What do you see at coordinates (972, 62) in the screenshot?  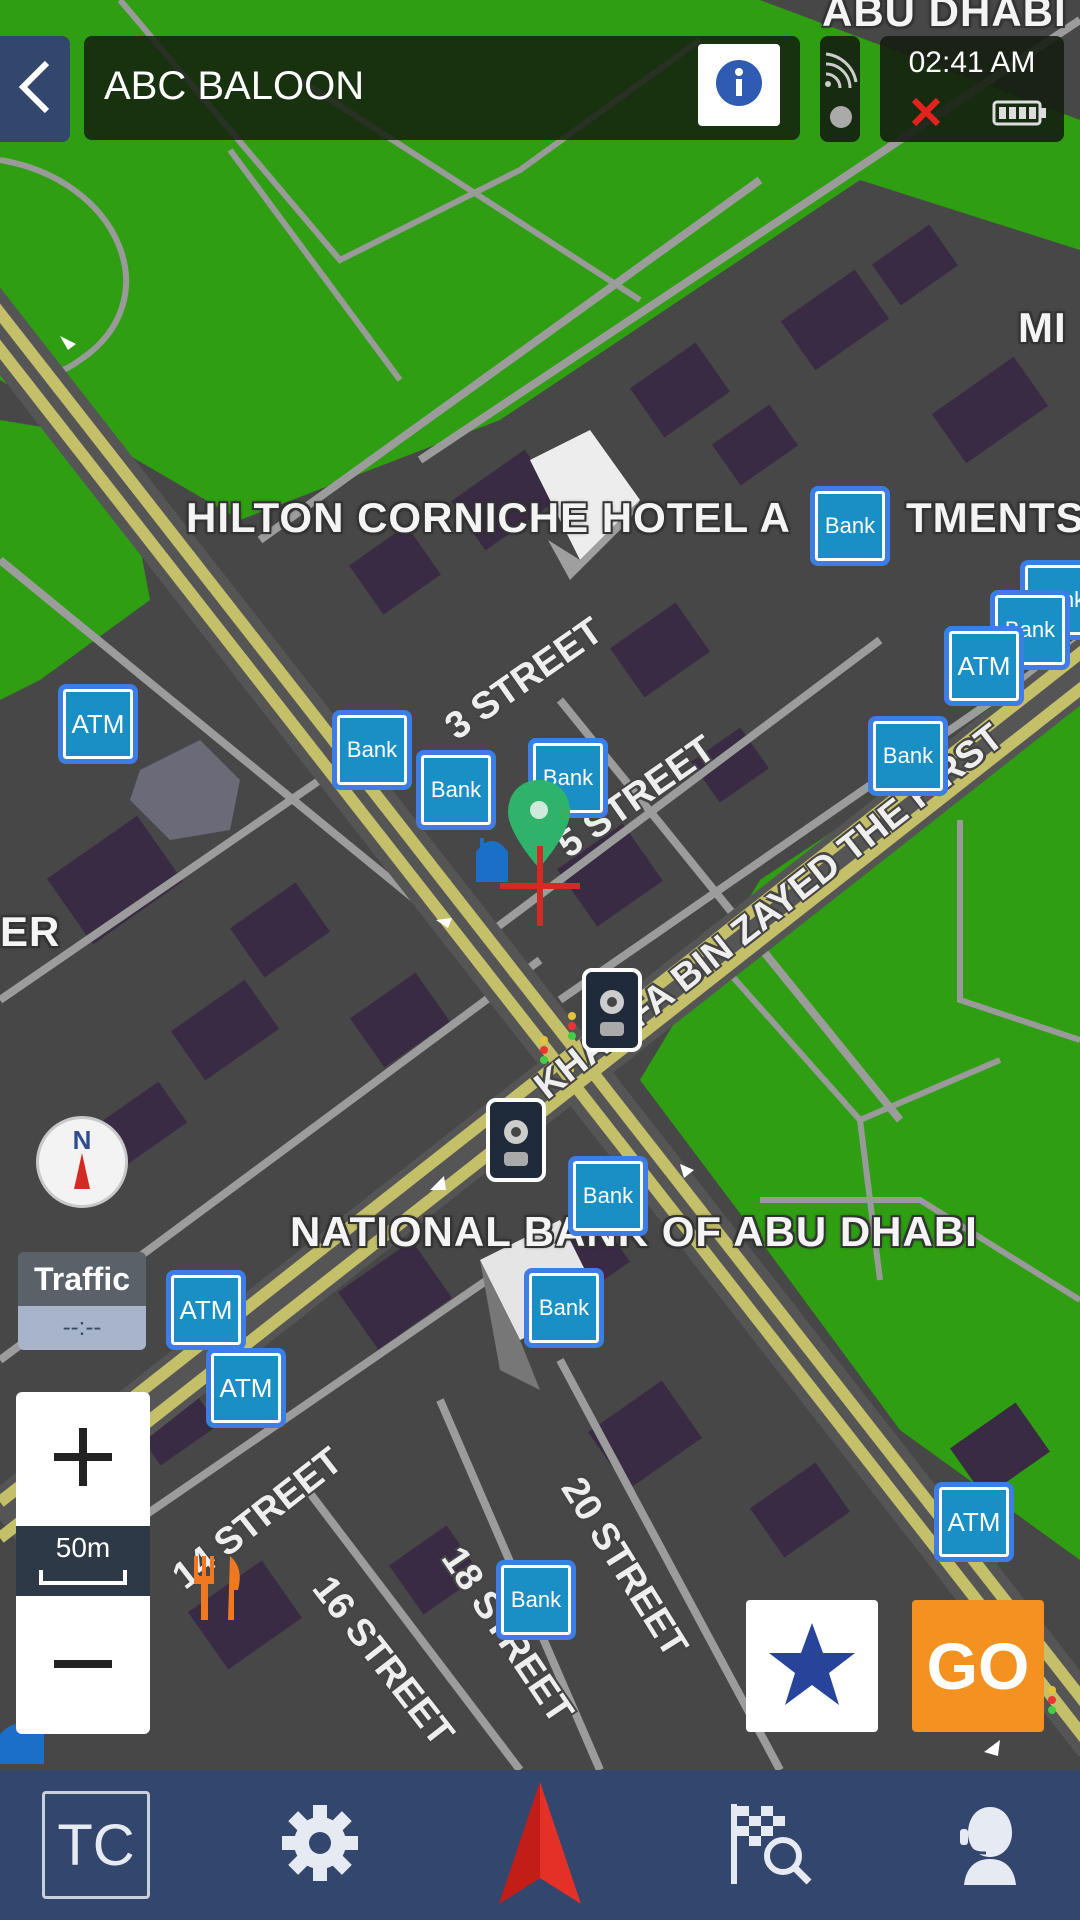 I see `clock-time: 02:41 AM` at bounding box center [972, 62].